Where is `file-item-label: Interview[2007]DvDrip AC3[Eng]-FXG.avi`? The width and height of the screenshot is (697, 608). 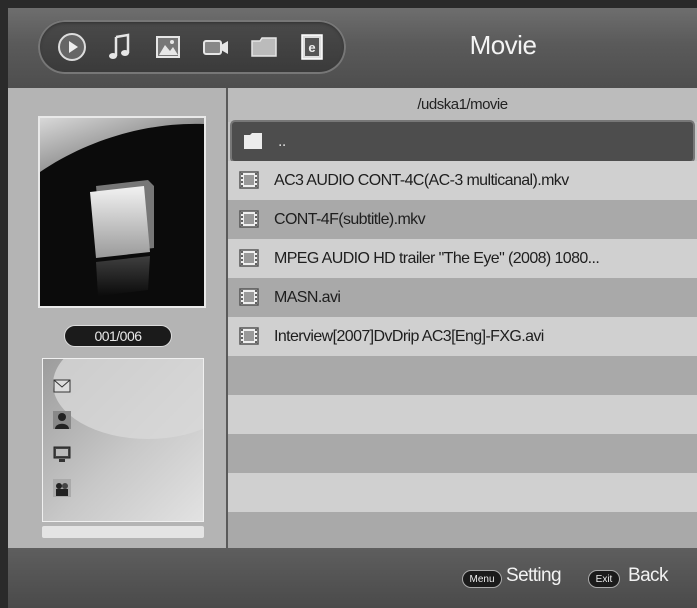 file-item-label: Interview[2007]DvDrip AC3[Eng]-FXG.avi is located at coordinates (409, 336).